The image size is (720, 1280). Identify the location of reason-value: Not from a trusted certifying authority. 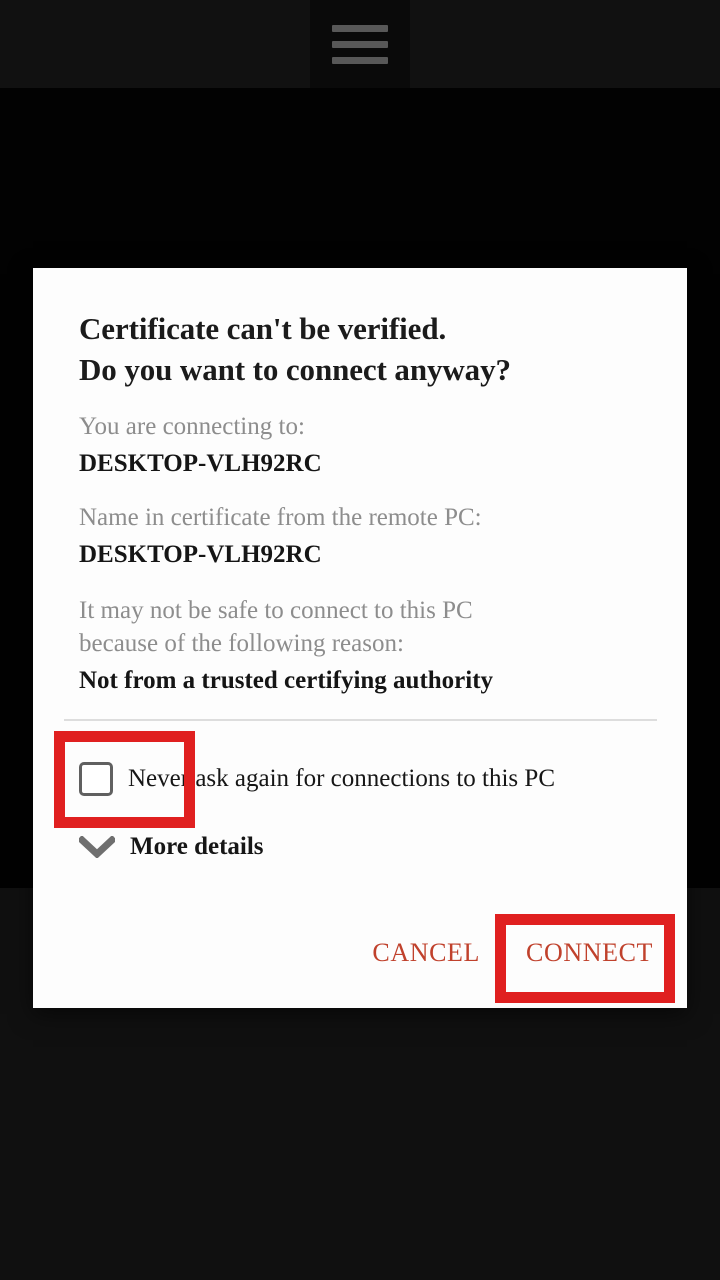
(286, 680).